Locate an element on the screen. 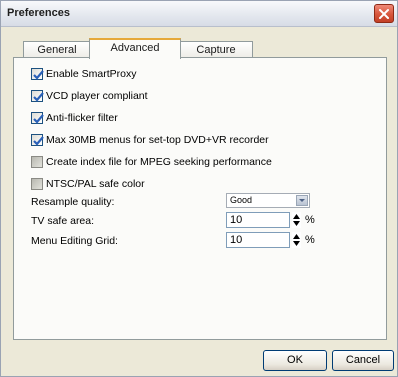 The height and width of the screenshot is (377, 398). vcd-player-compliant-option: VCD player compliant is located at coordinates (89, 96).